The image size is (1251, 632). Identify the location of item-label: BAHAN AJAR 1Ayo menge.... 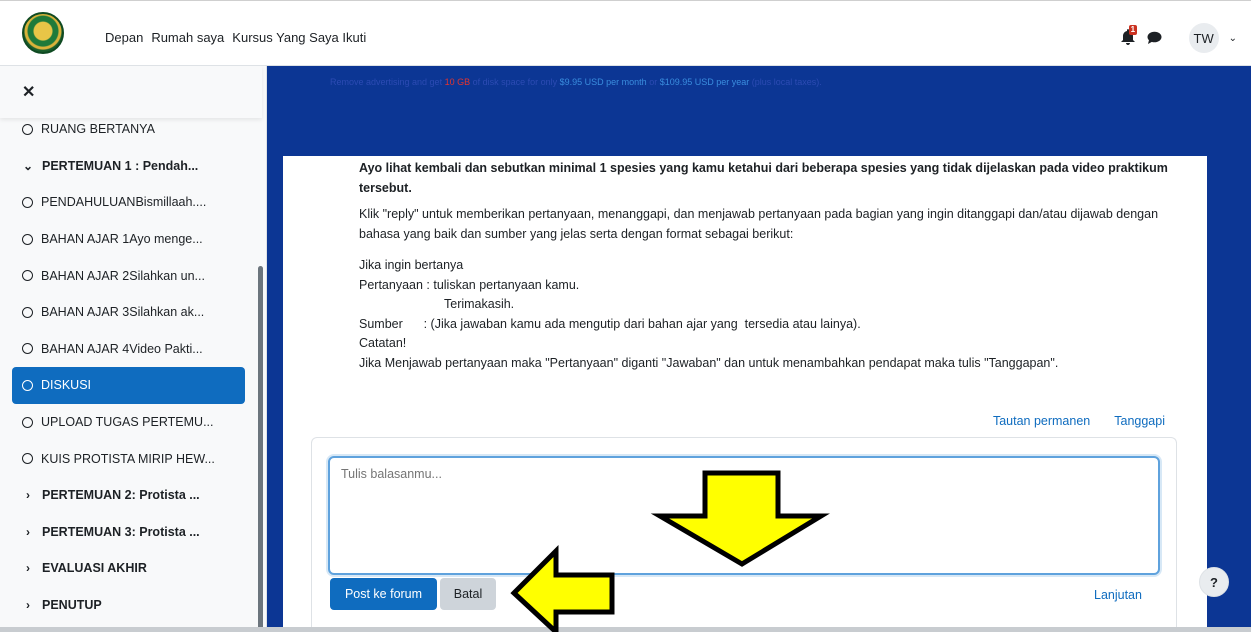
(122, 239).